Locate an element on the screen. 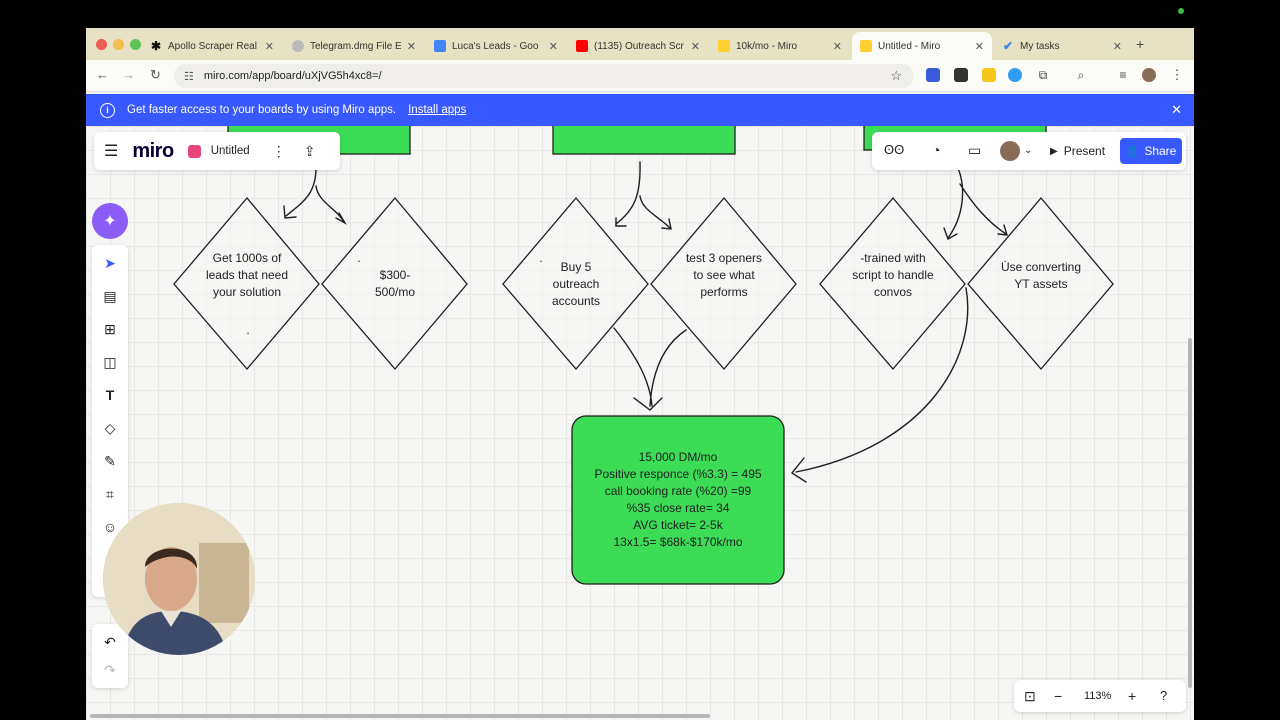  summary-line: 15,000 DM/mo is located at coordinates (678, 457).